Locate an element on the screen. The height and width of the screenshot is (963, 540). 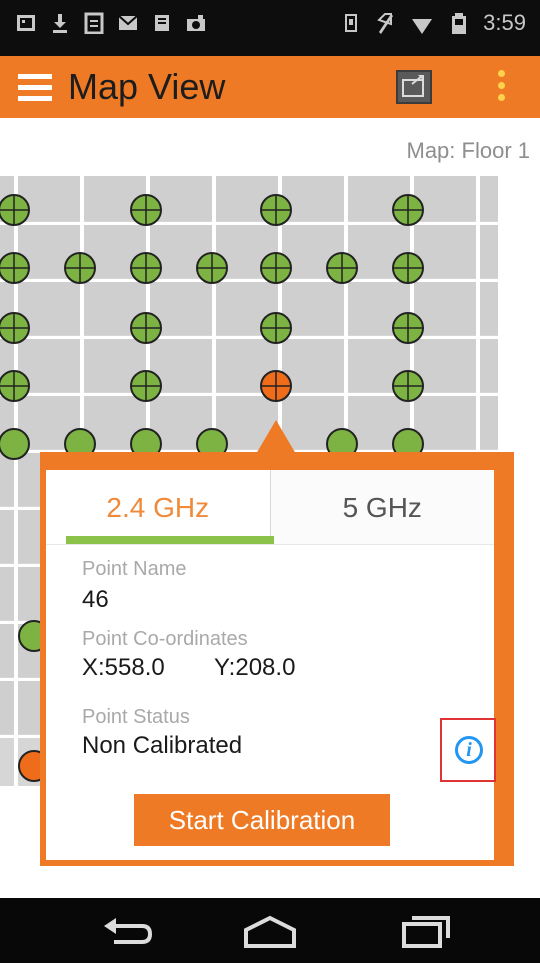
status-bar: 3:59 is located at coordinates (270, 28).